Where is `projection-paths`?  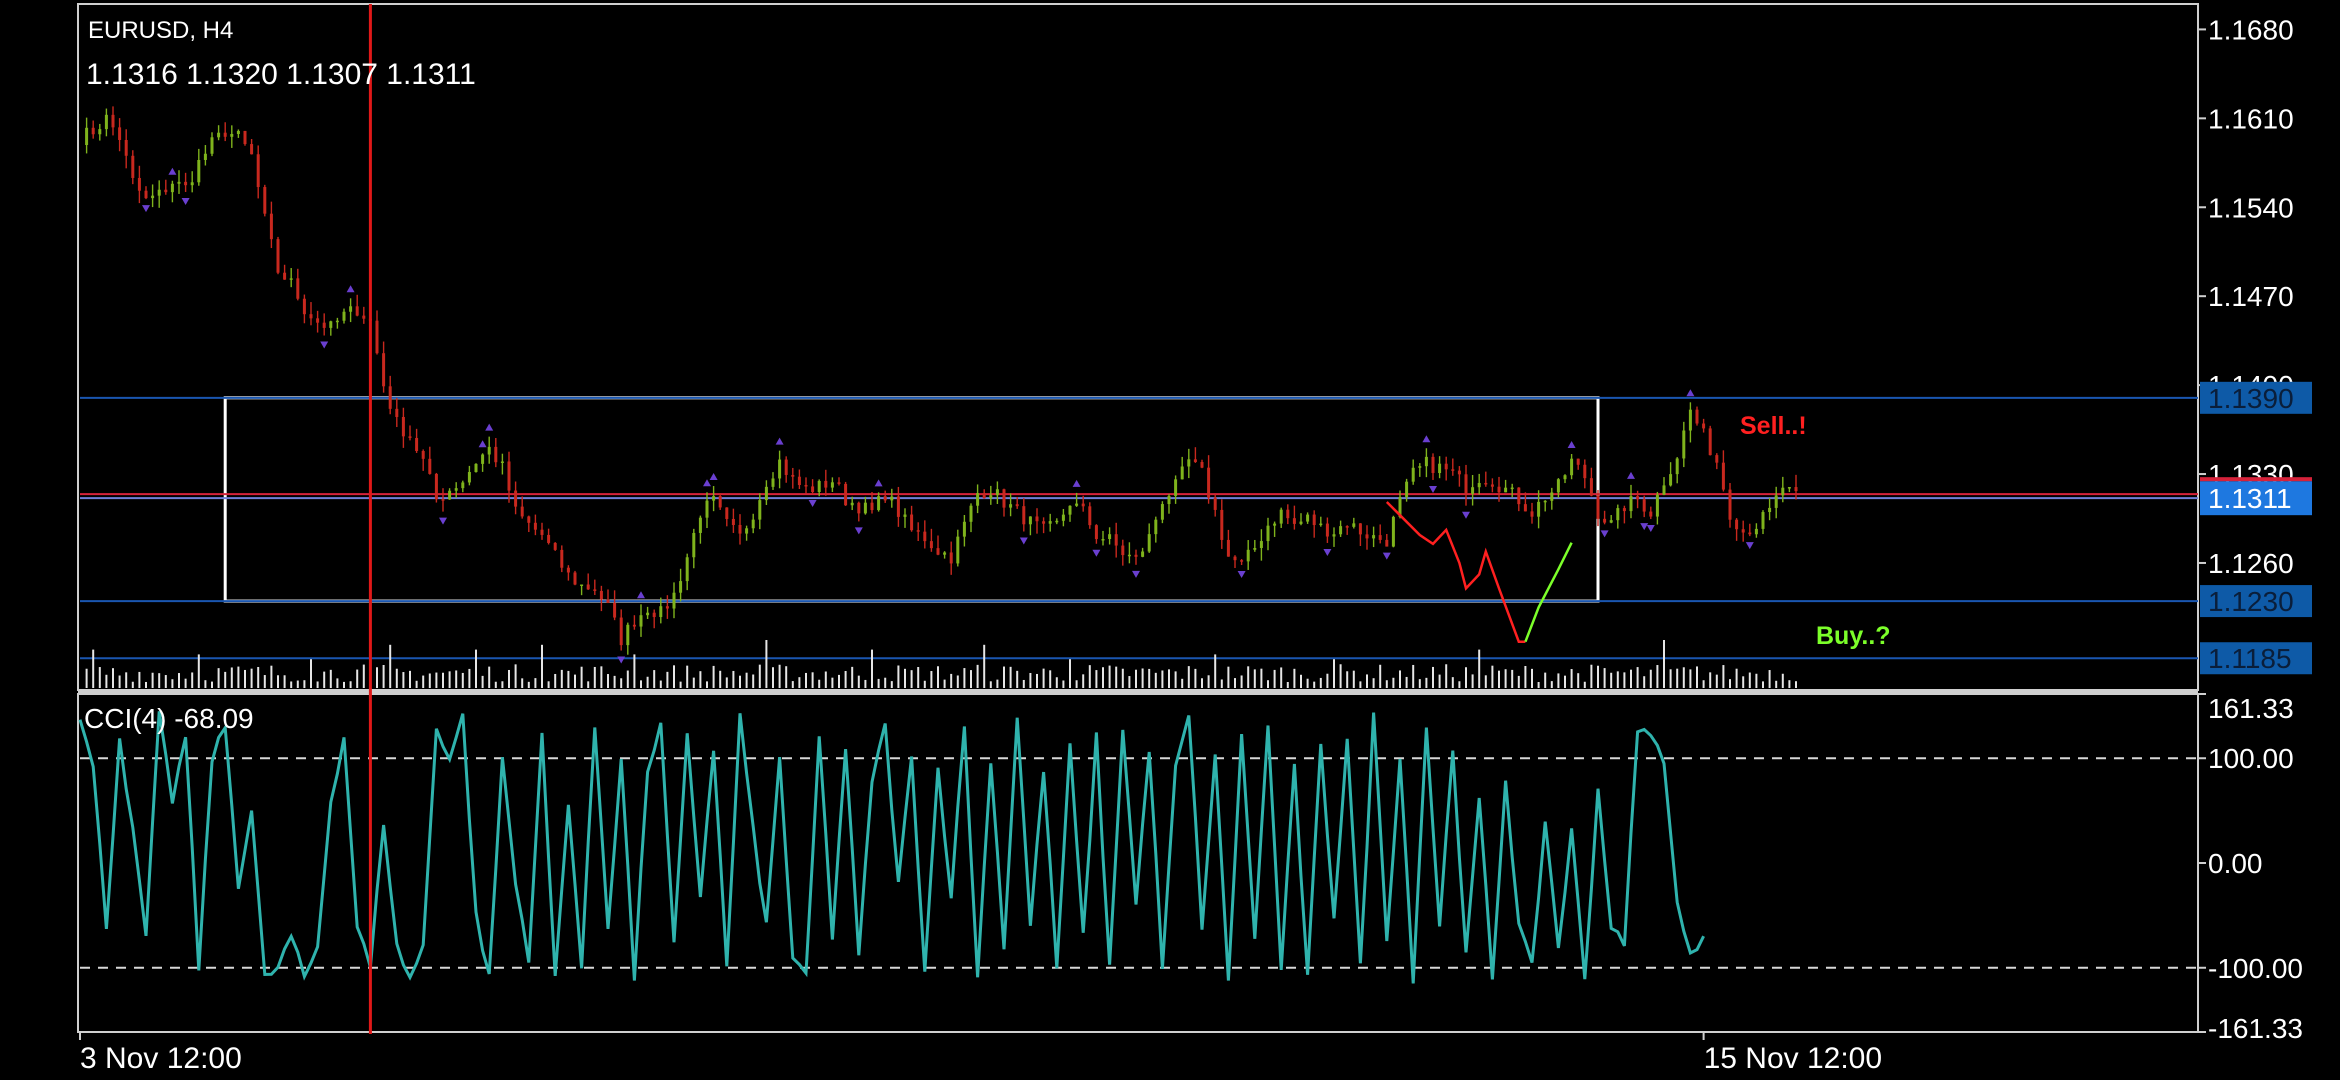 projection-paths is located at coordinates (1479, 572).